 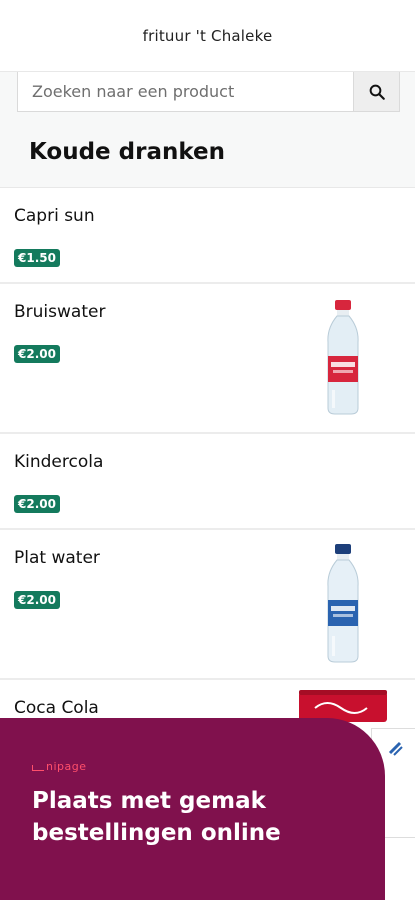 I want to click on search-icon, so click(x=377, y=92).